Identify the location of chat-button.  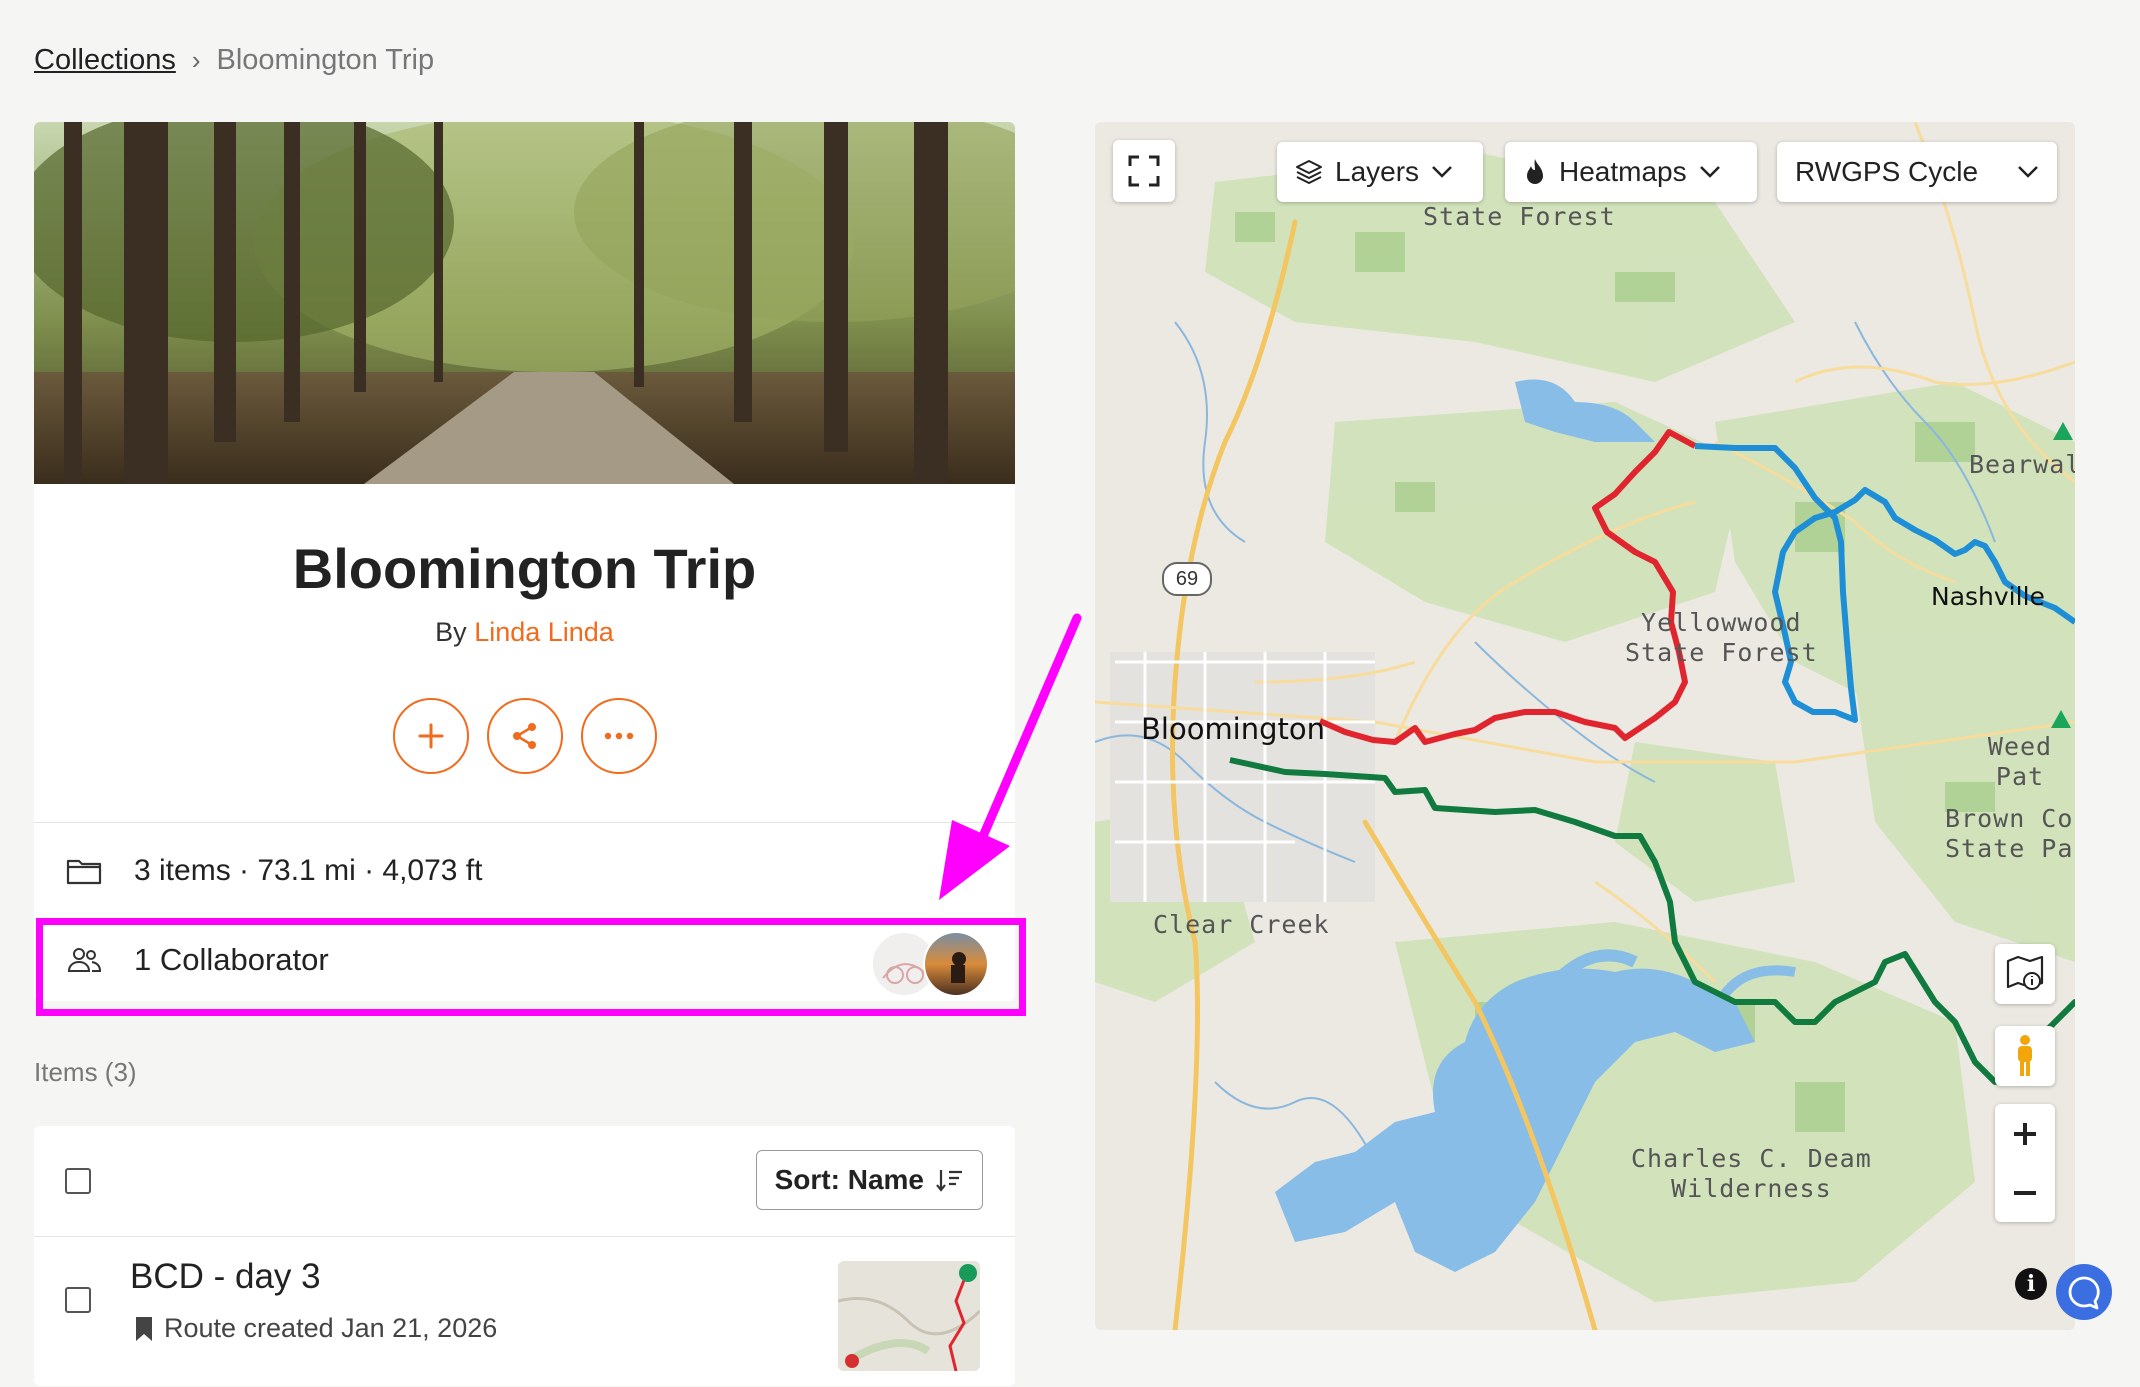
(2084, 1292).